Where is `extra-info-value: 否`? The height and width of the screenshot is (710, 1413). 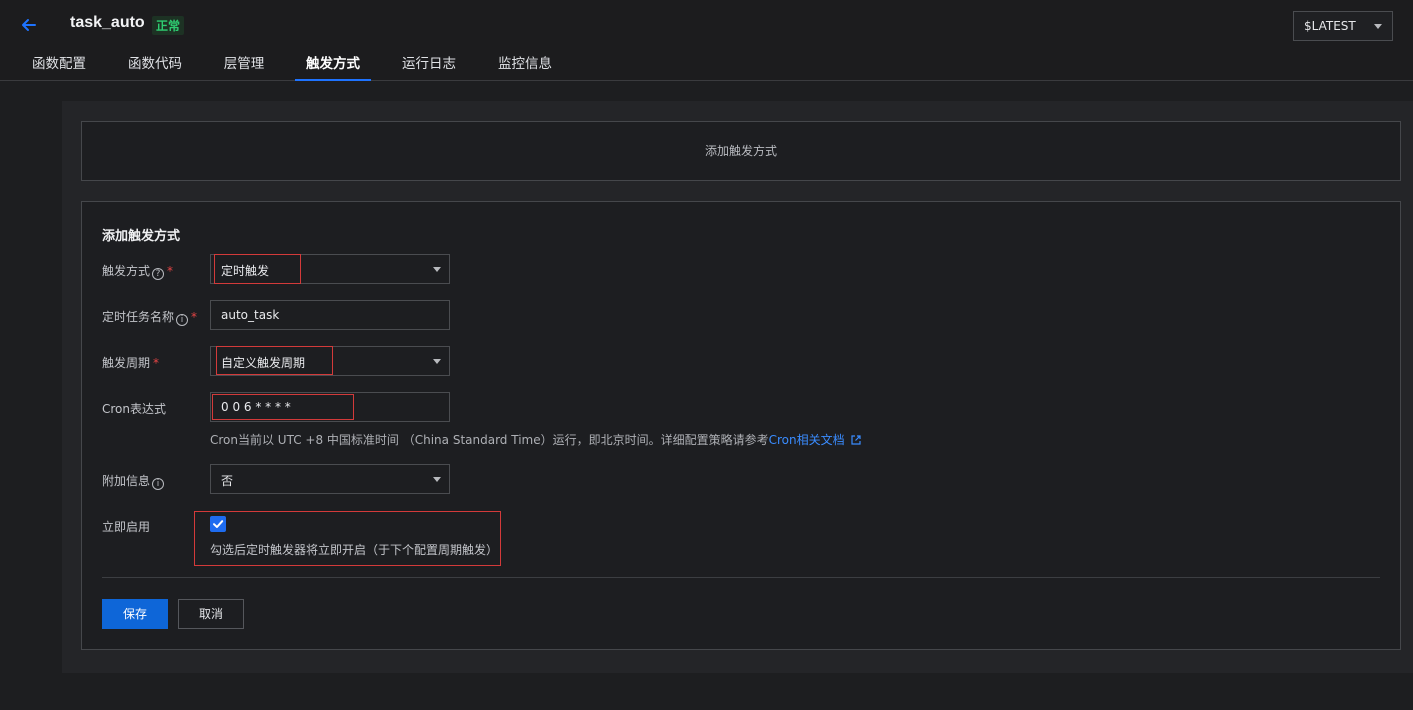
extra-info-value: 否 is located at coordinates (227, 481).